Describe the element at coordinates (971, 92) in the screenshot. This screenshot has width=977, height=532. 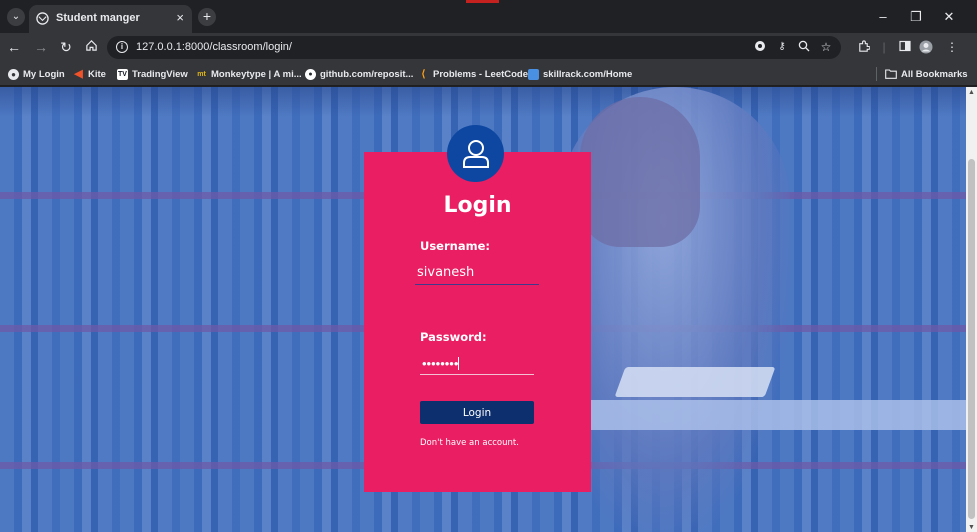
I see `scroll-up-arrow-icon: ▲` at that location.